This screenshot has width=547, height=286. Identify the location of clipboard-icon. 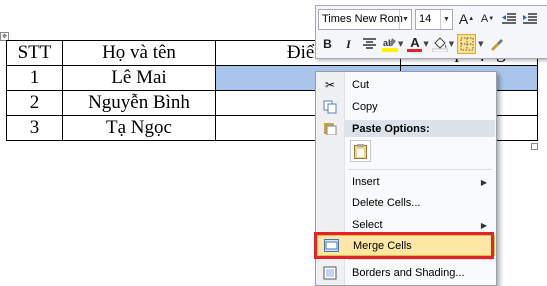
(360, 151).